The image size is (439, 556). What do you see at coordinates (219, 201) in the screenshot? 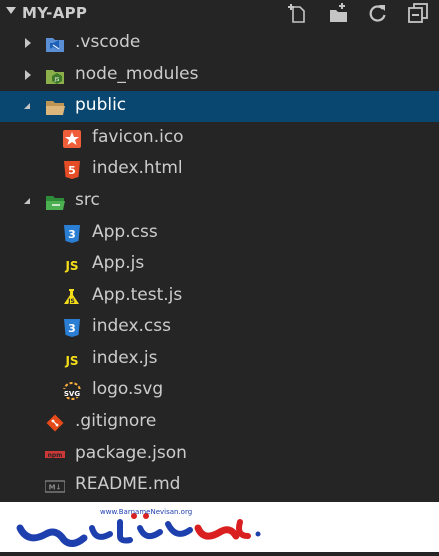
I see `tree-item-src: src` at bounding box center [219, 201].